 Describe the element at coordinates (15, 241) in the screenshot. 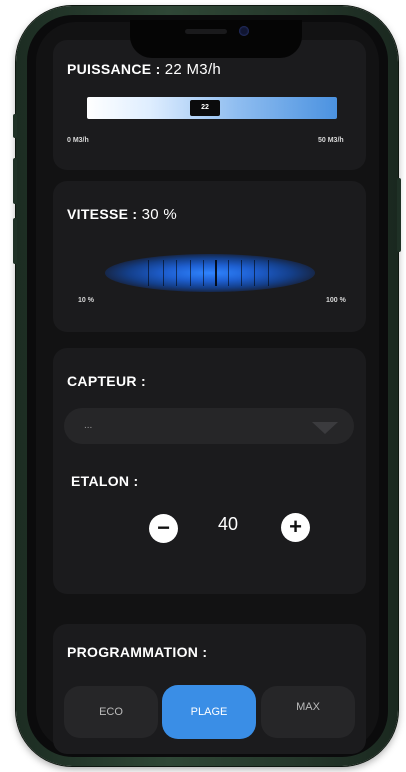

I see `side-button-volume-down` at that location.